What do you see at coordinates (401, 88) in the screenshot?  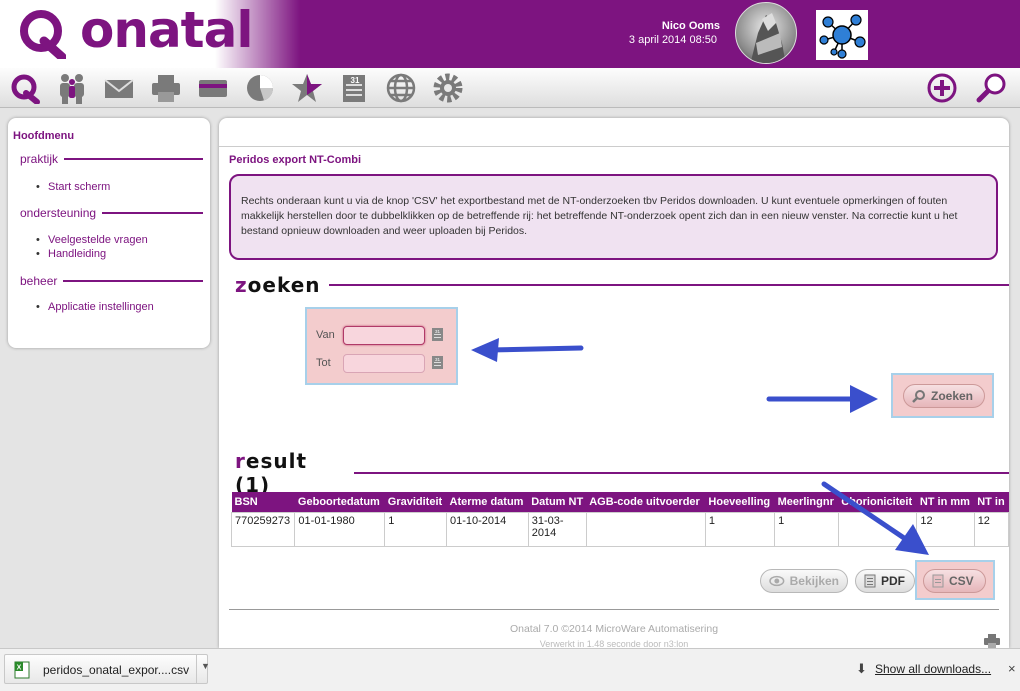 I see `globe-icon` at bounding box center [401, 88].